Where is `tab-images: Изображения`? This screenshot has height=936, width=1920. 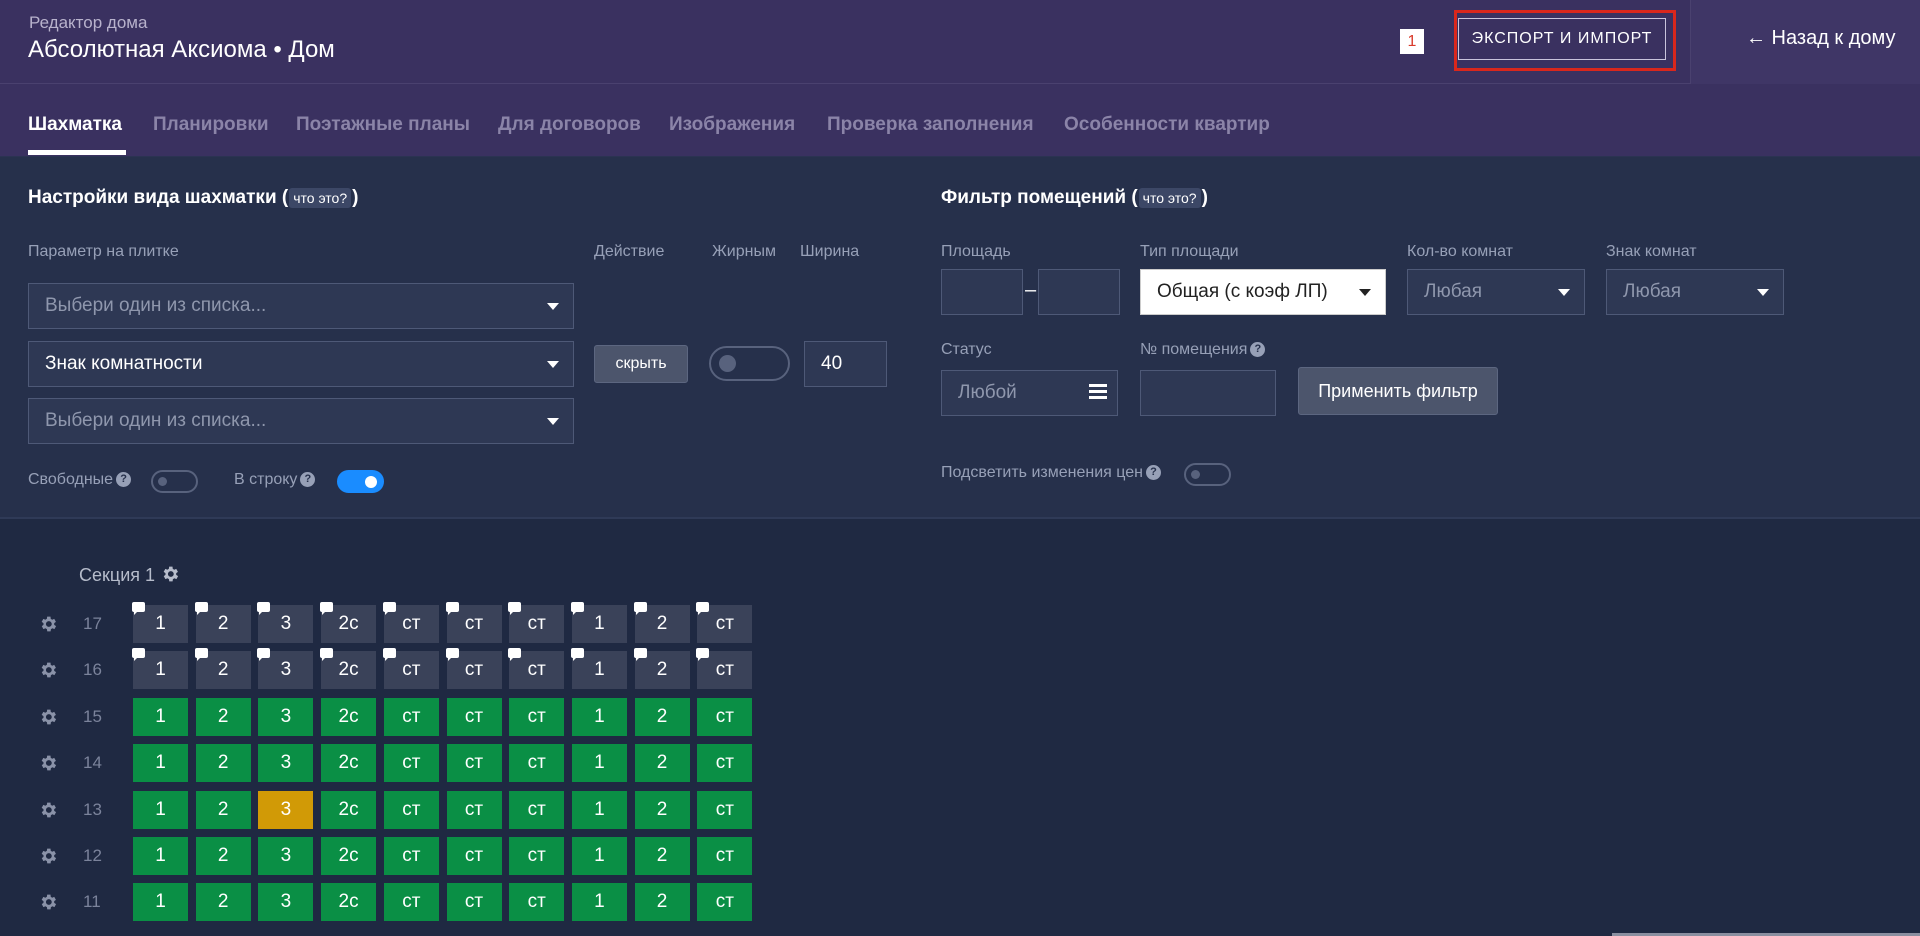 tab-images: Изображения is located at coordinates (732, 125).